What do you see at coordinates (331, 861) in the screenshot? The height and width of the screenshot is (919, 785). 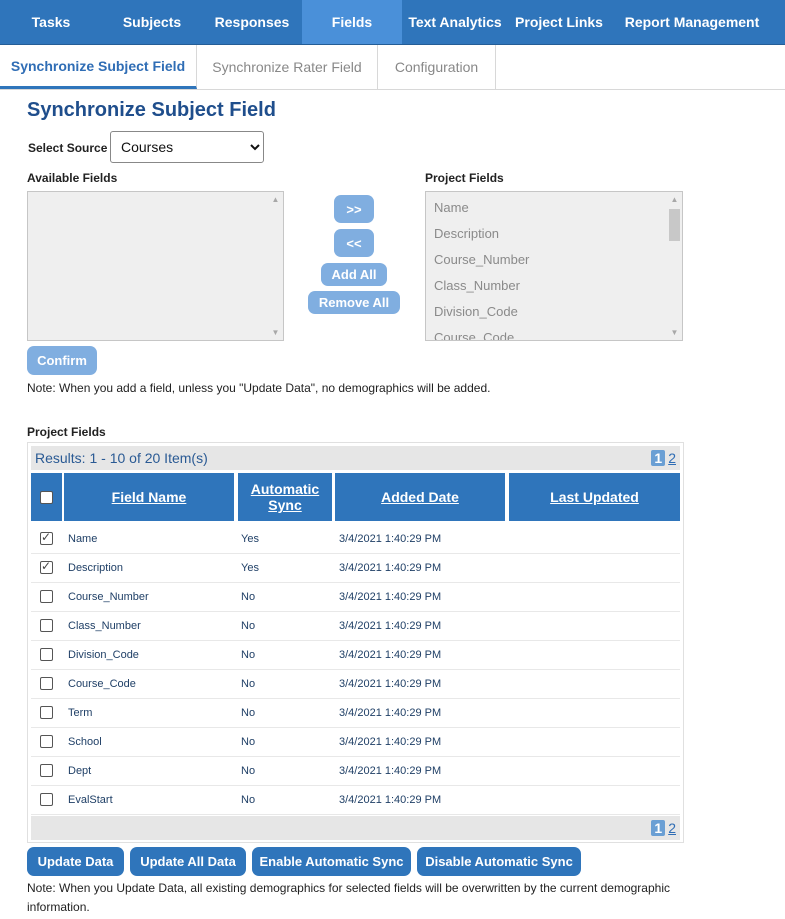 I see `enable-automatic-sync-button: Enable Automatic Sync` at bounding box center [331, 861].